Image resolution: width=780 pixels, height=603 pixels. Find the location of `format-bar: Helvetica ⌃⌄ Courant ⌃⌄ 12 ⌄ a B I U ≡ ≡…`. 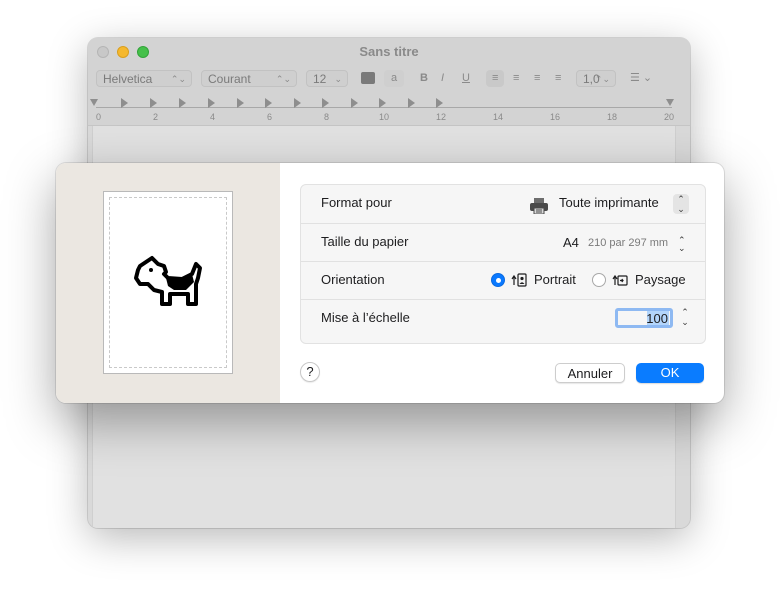

format-bar: Helvetica ⌃⌄ Courant ⌃⌄ 12 ⌄ a B I U ≡ ≡… is located at coordinates (389, 79).